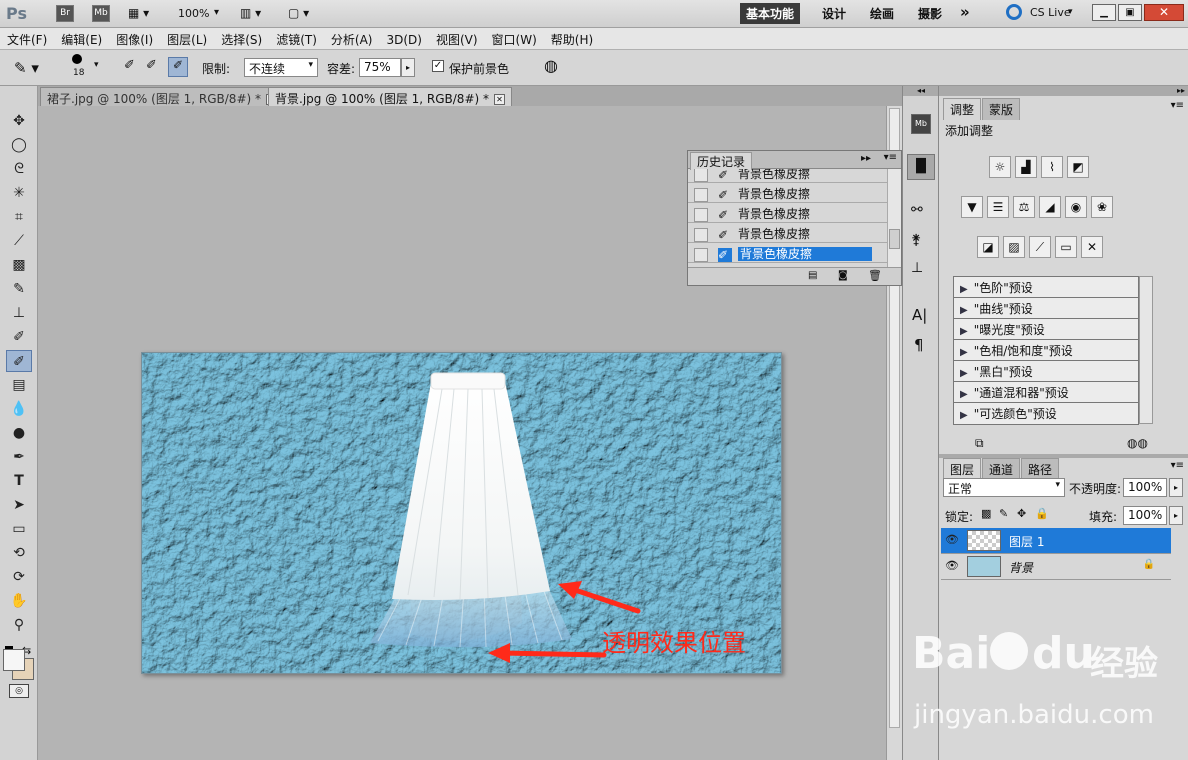 The image size is (1188, 760). I want to click on lock-pixels-icon: ✎, so click(1003, 513).